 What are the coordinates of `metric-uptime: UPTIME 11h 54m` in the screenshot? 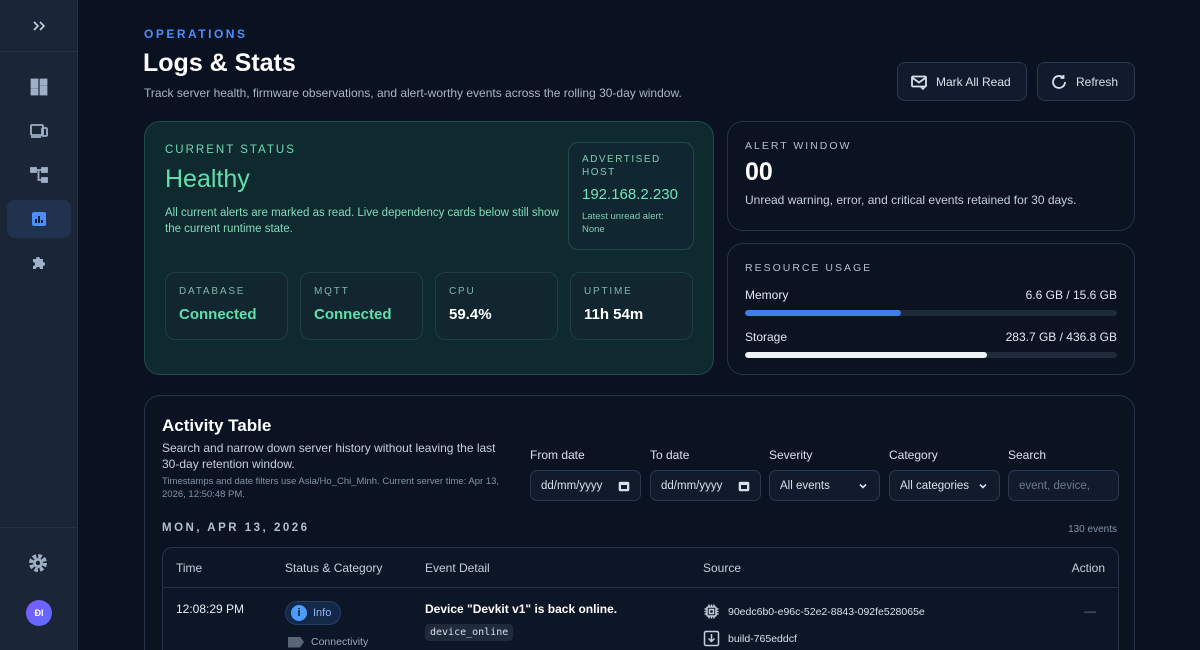 It's located at (631, 306).